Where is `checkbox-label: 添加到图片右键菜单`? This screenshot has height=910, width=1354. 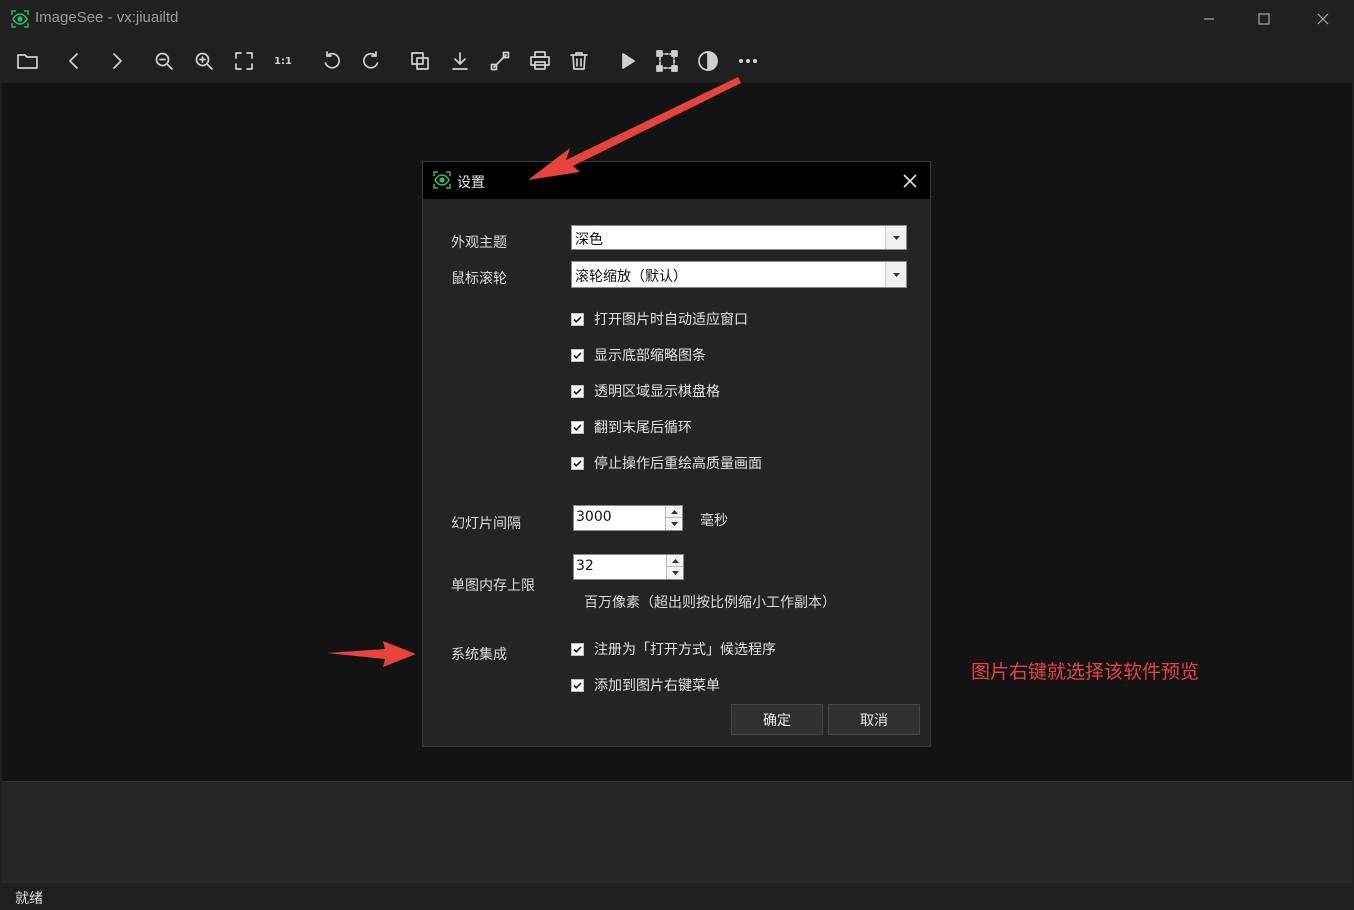 checkbox-label: 添加到图片右键菜单 is located at coordinates (657, 686).